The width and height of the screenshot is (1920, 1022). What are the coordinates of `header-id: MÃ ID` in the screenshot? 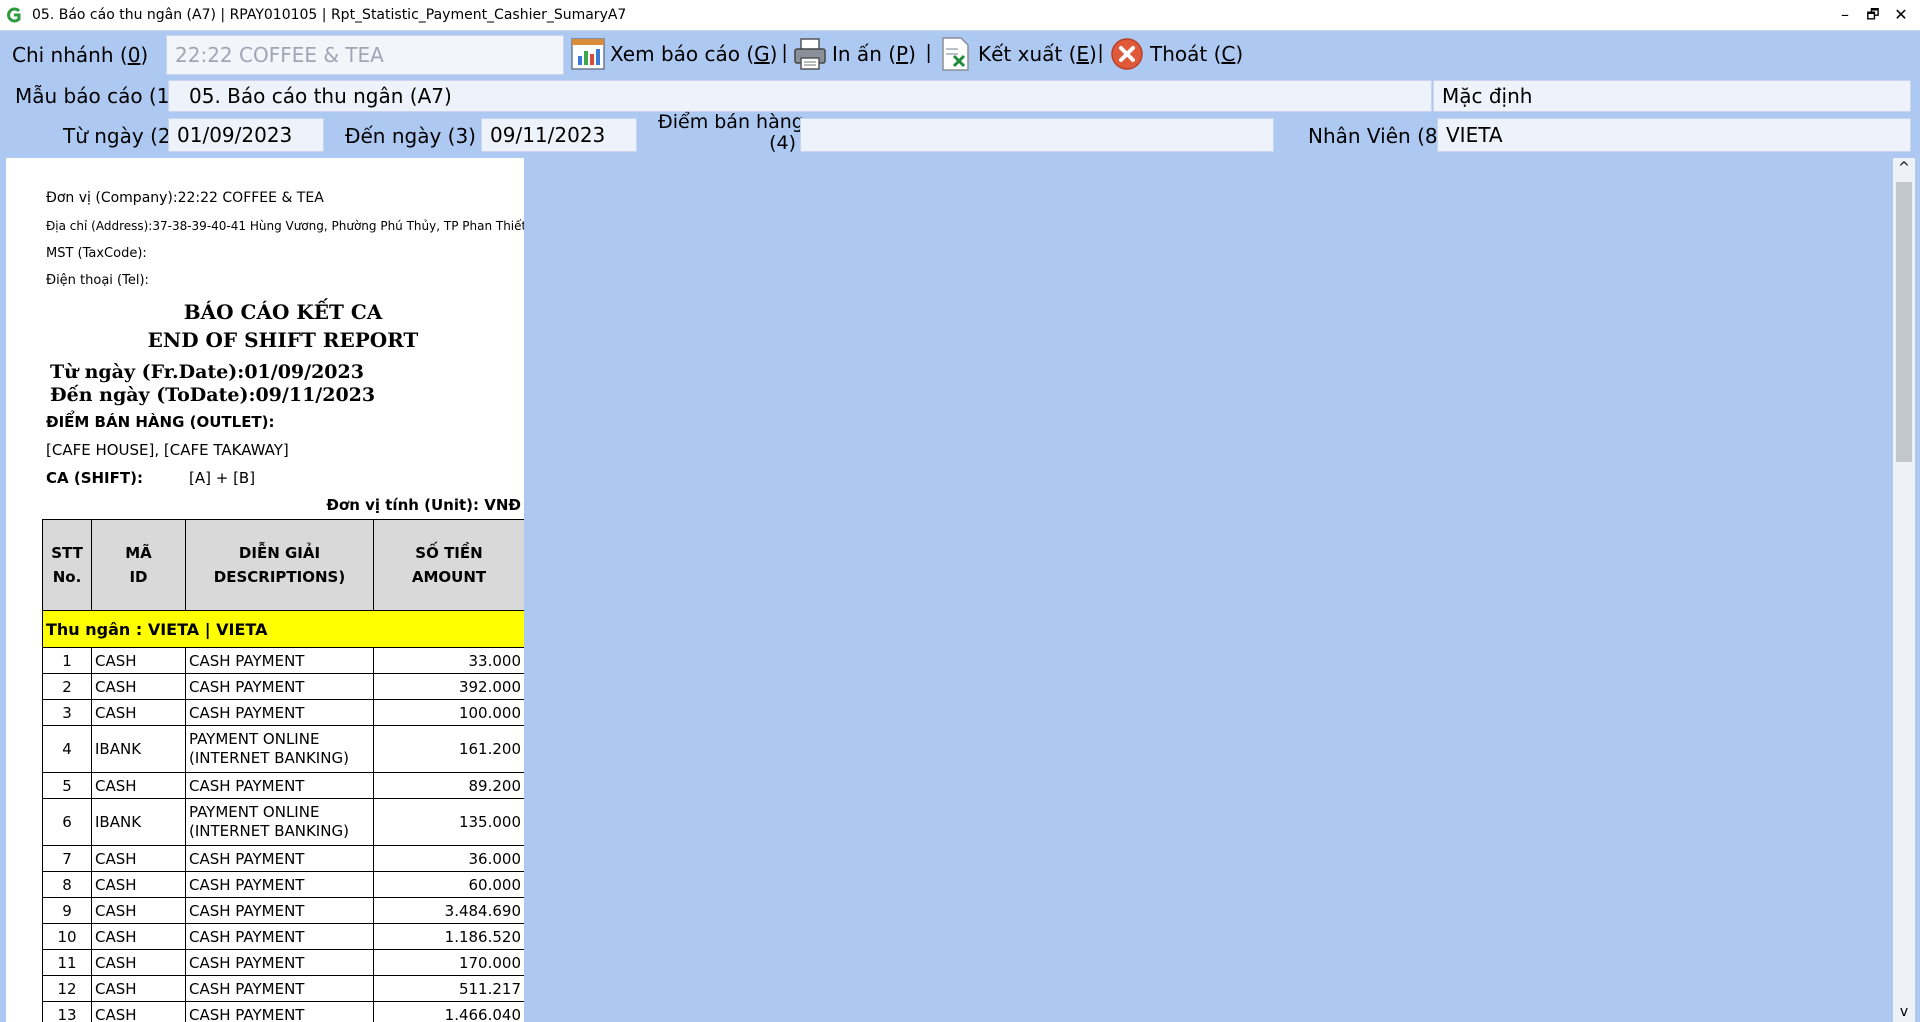 It's located at (138, 565).